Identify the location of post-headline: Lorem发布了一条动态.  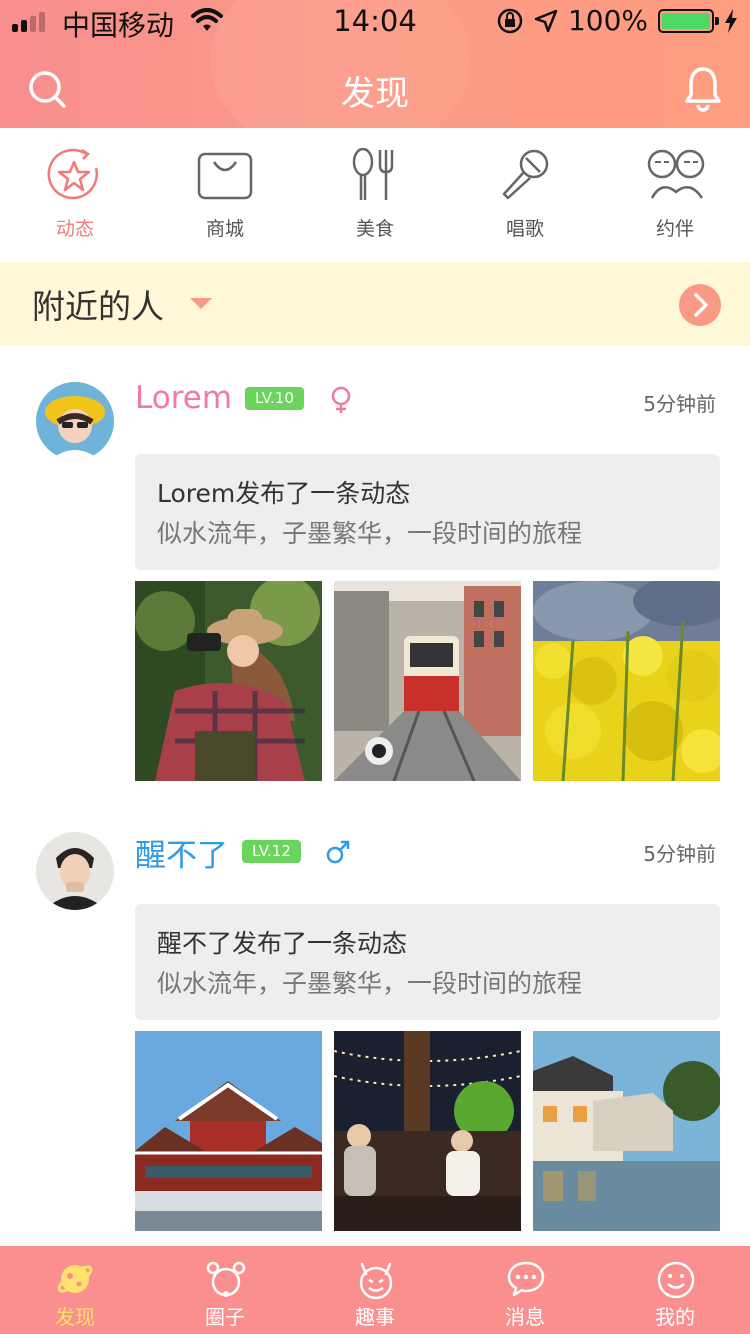
(284, 493).